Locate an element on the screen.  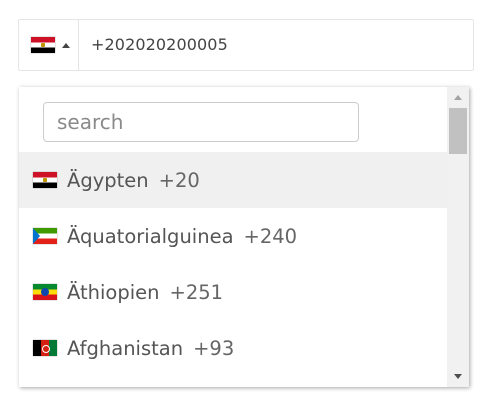
scrollbar is located at coordinates (458, 237).